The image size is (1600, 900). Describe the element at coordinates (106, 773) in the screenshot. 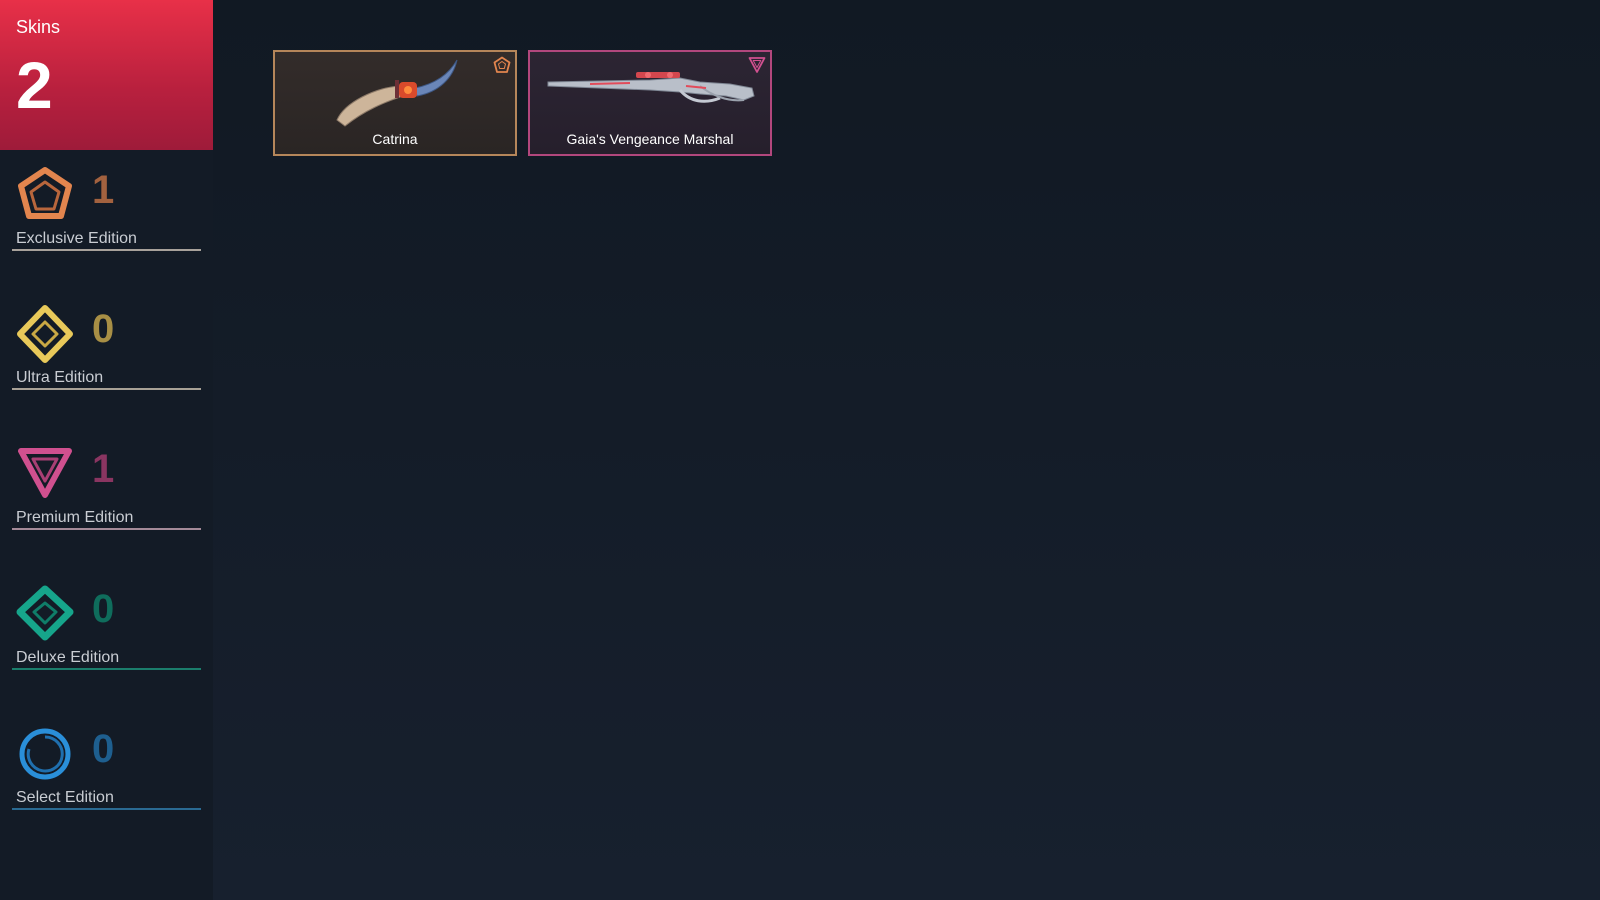

I see `edition-filter-select: 0 Select Edition` at that location.